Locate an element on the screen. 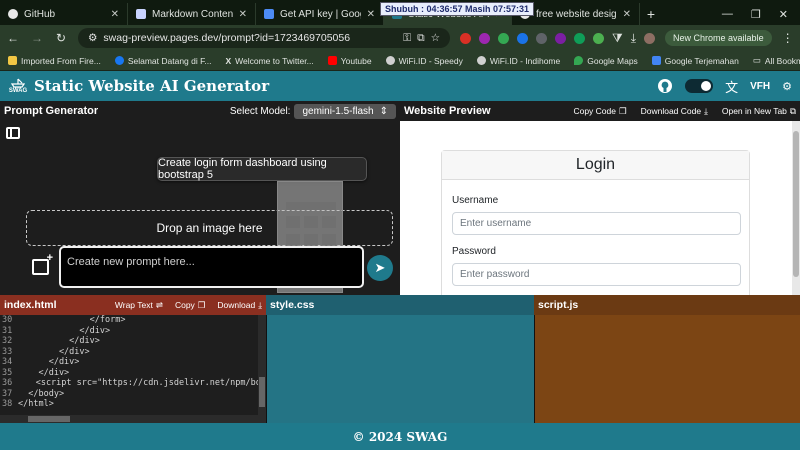 Image resolution: width=800 pixels, height=450 pixels. new-tab-button: + is located at coordinates (651, 14).